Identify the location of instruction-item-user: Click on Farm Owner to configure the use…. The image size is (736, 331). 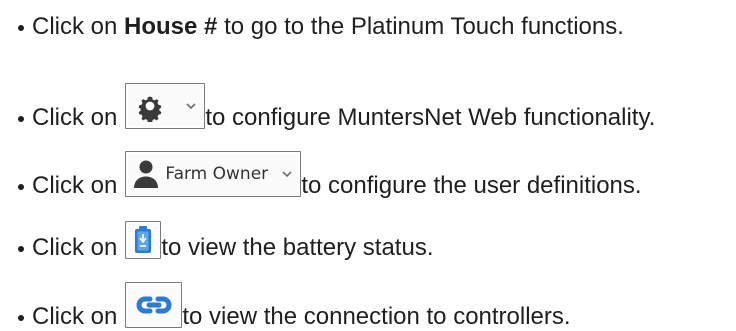
(330, 175).